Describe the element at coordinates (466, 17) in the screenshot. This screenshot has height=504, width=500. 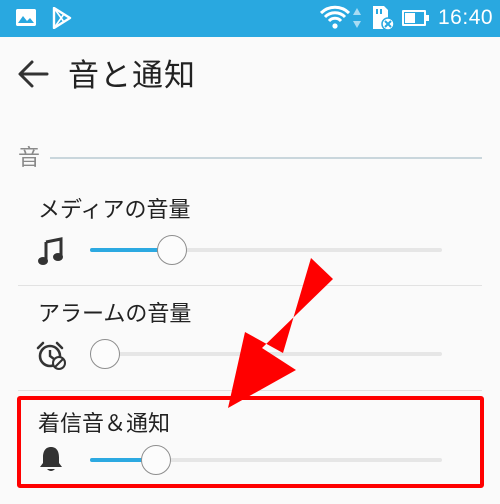
I see `clock-time: 16:40` at that location.